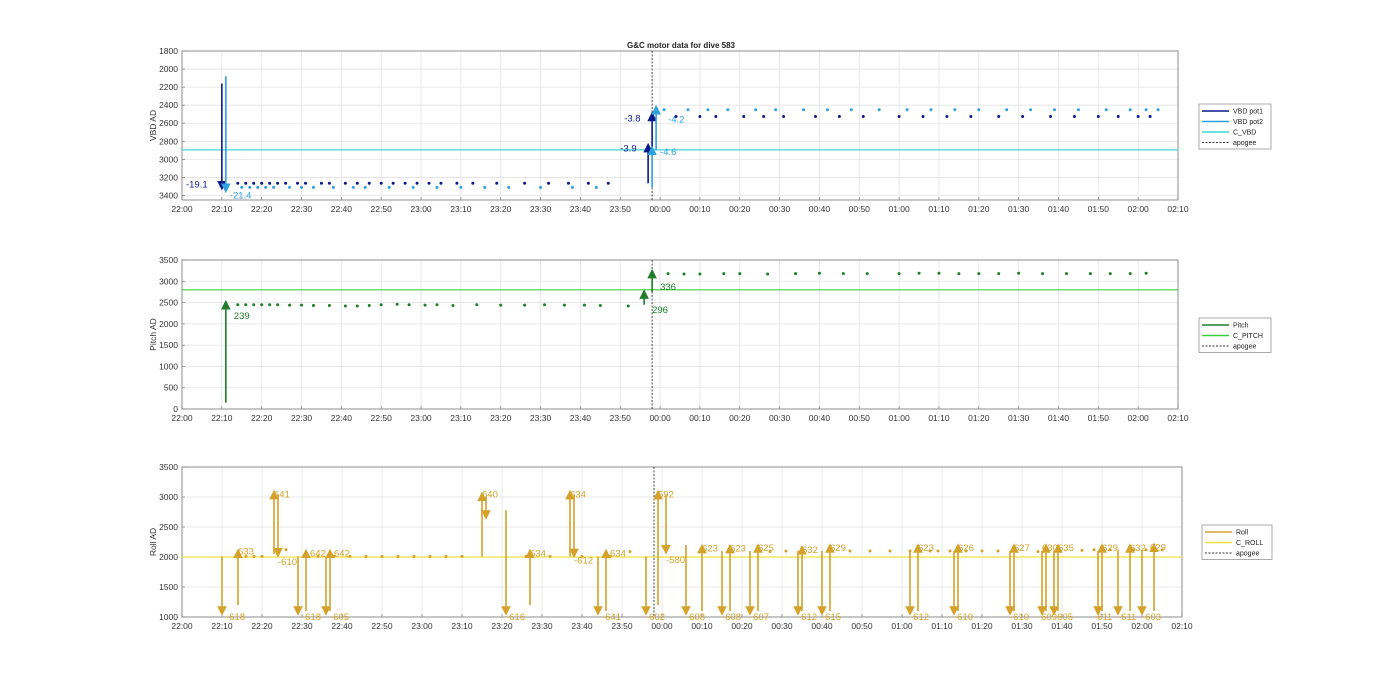 Image resolution: width=1400 pixels, height=693 pixels. I want to click on move-label: -605, so click(339, 617).